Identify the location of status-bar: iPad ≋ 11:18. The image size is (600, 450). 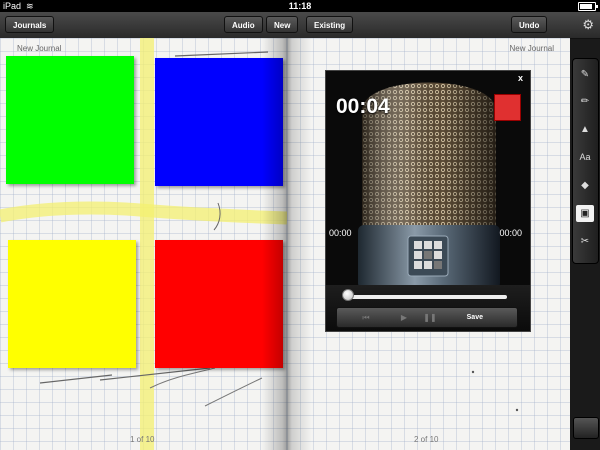
(300, 6).